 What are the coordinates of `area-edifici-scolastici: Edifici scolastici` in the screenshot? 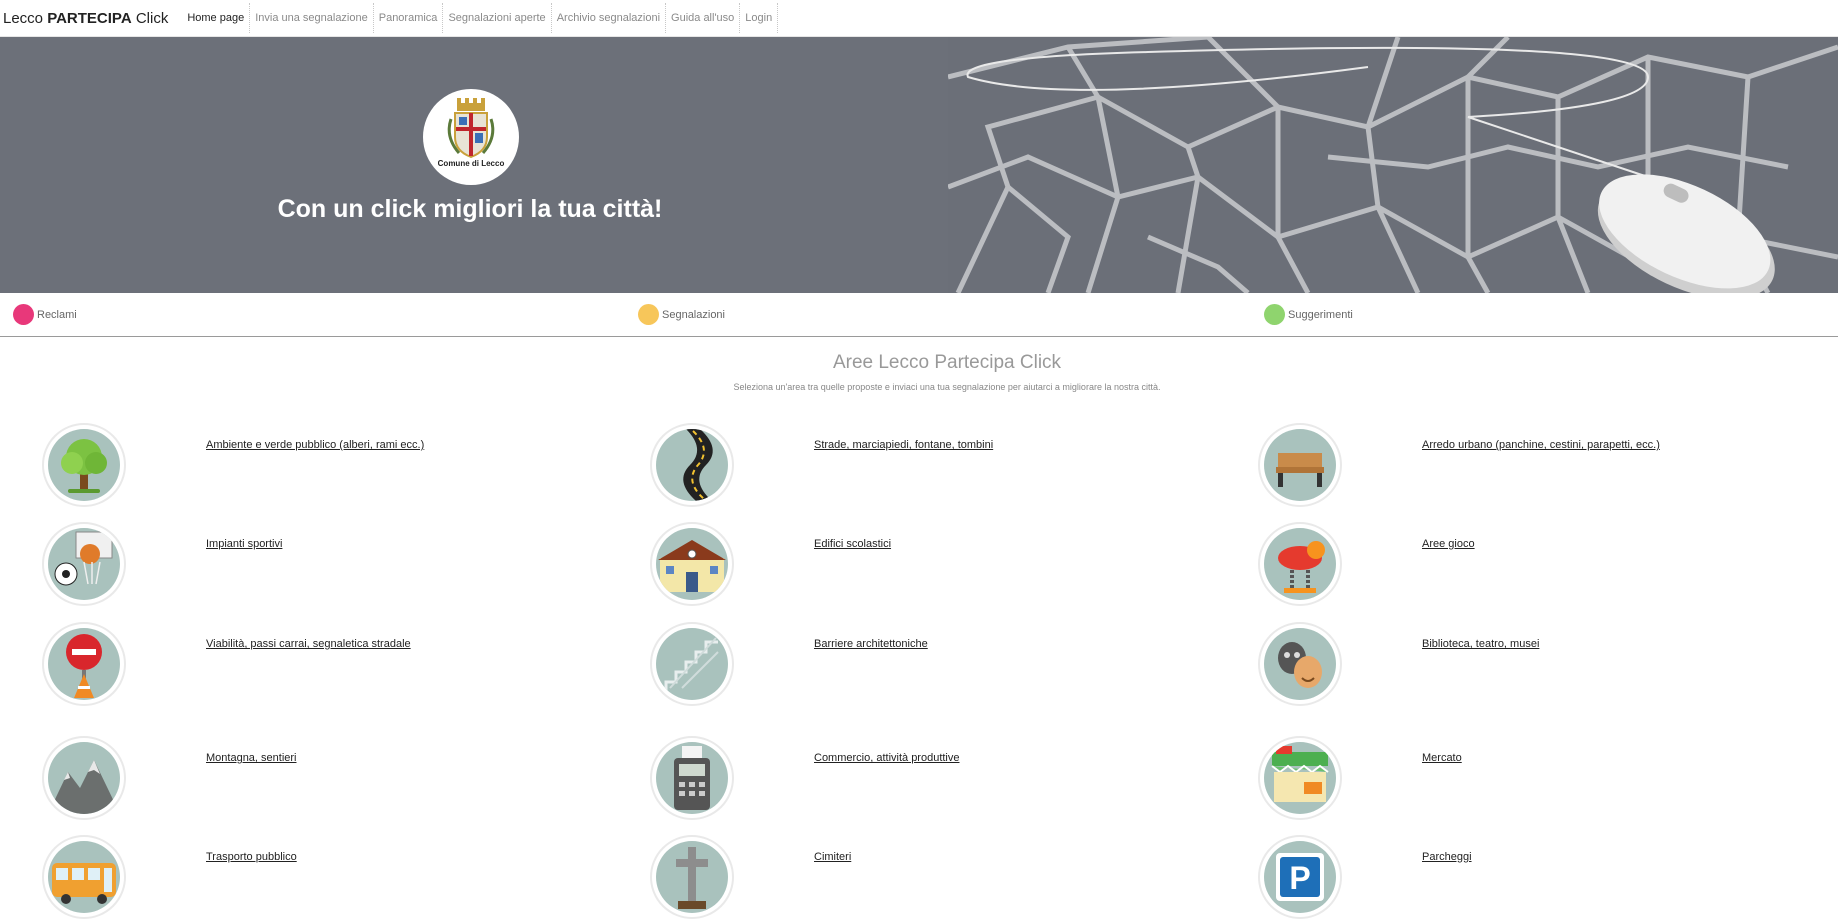 It's located at (950, 564).